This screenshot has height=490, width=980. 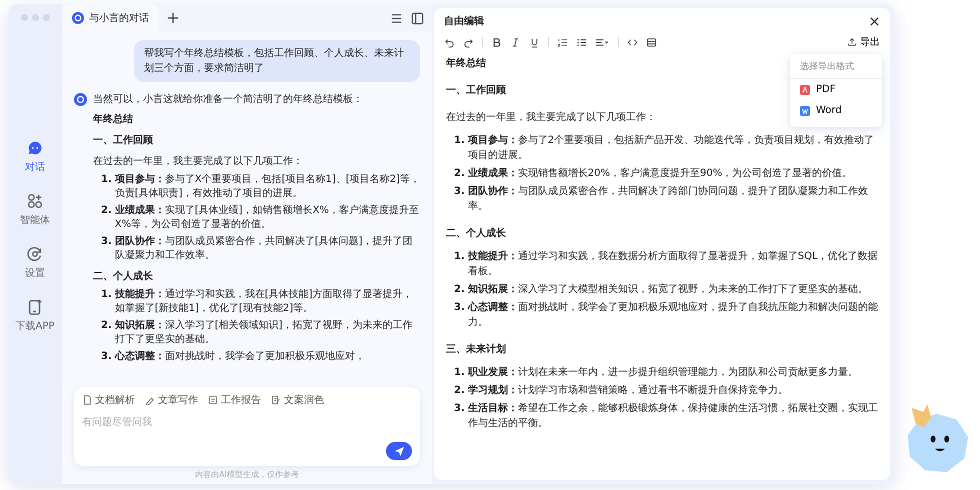 What do you see at coordinates (464, 21) in the screenshot?
I see `editor-title: 自由编辑` at bounding box center [464, 21].